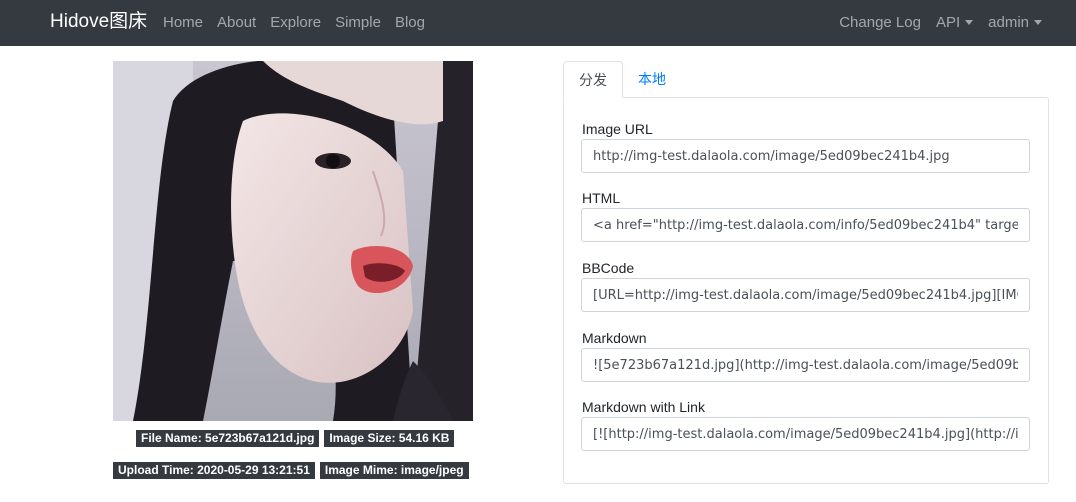 Image resolution: width=1076 pixels, height=502 pixels. Describe the element at coordinates (593, 79) in the screenshot. I see `tab-share: 分发` at that location.